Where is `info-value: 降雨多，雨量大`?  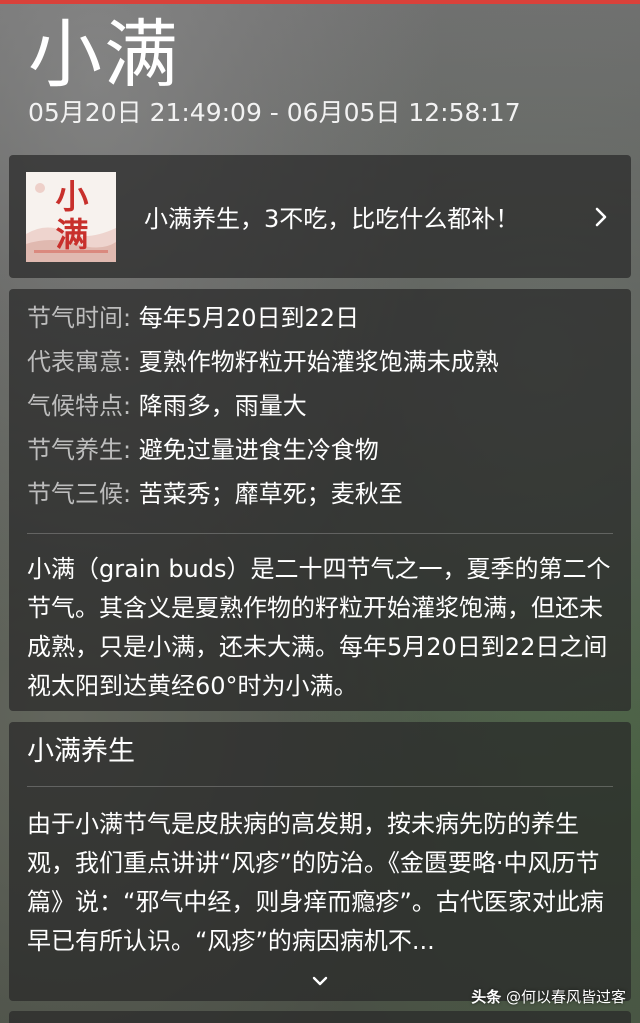
info-value: 降雨多，雨量大 is located at coordinates (222, 406).